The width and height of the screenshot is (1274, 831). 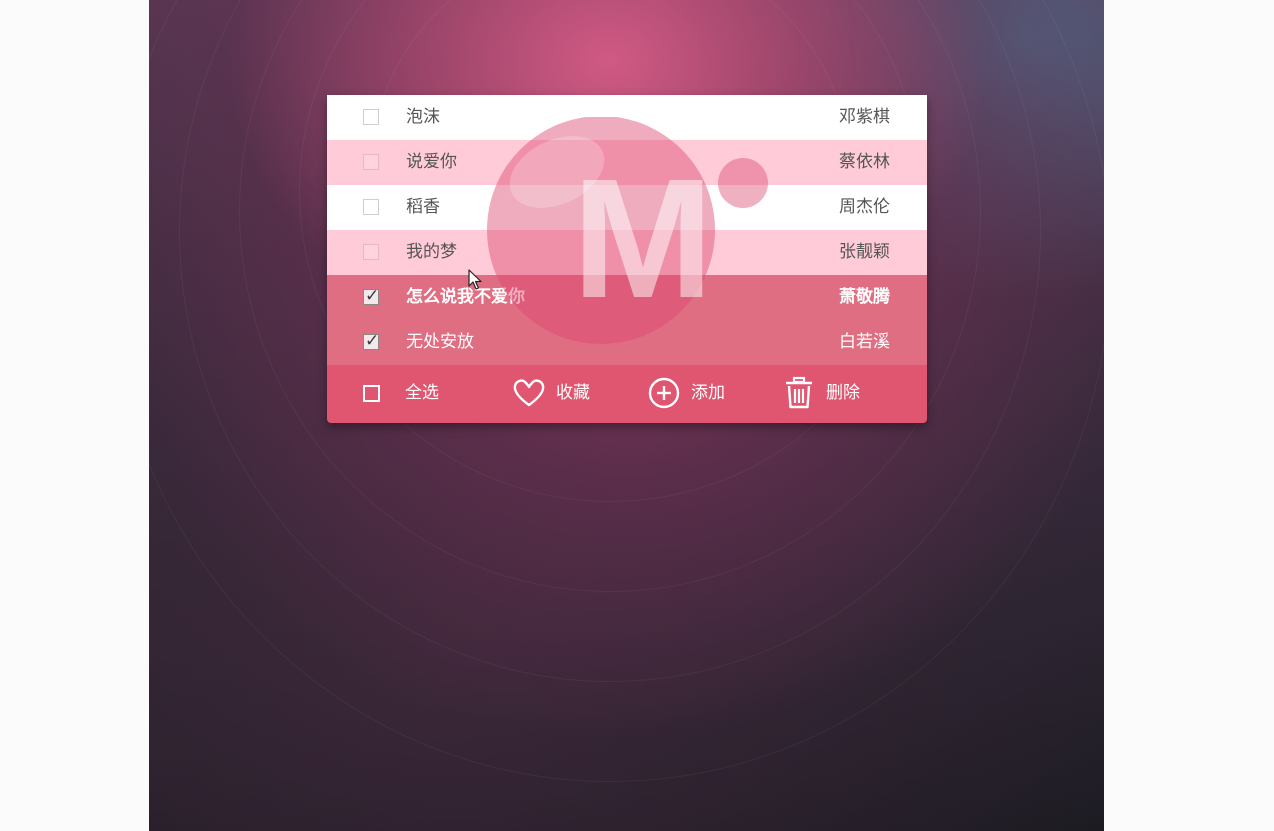 I want to click on song-title: 泡沫, so click(x=423, y=117).